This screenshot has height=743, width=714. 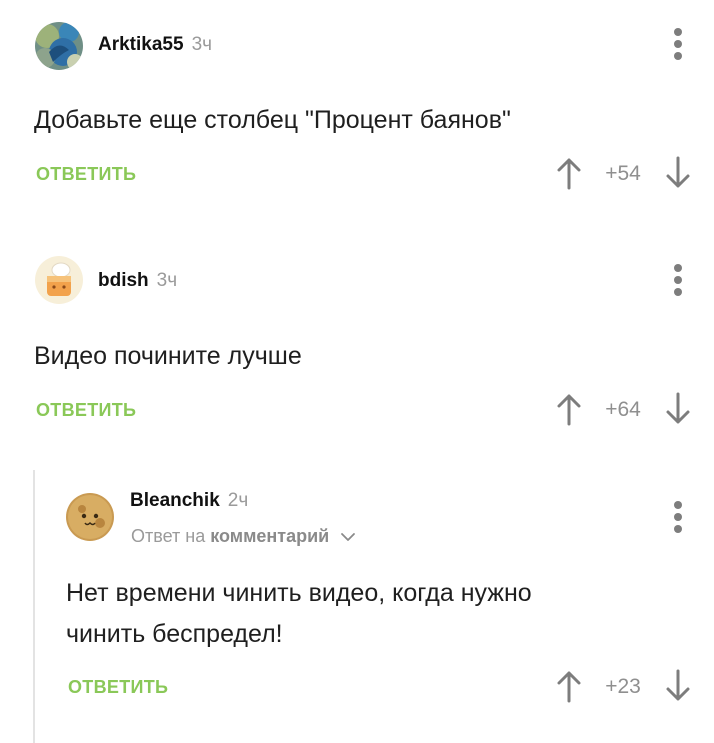 What do you see at coordinates (623, 173) in the screenshot?
I see `rating-value: +54` at bounding box center [623, 173].